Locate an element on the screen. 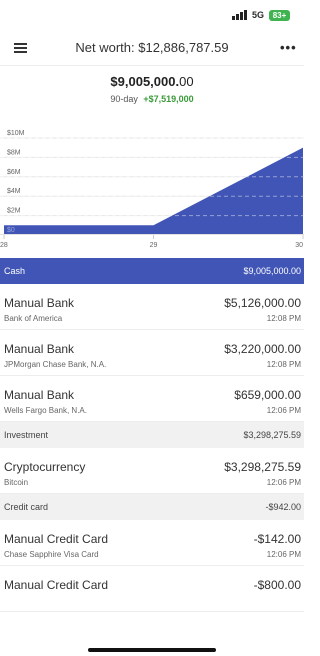 The image size is (320, 656). section-label: Cash is located at coordinates (15, 271).